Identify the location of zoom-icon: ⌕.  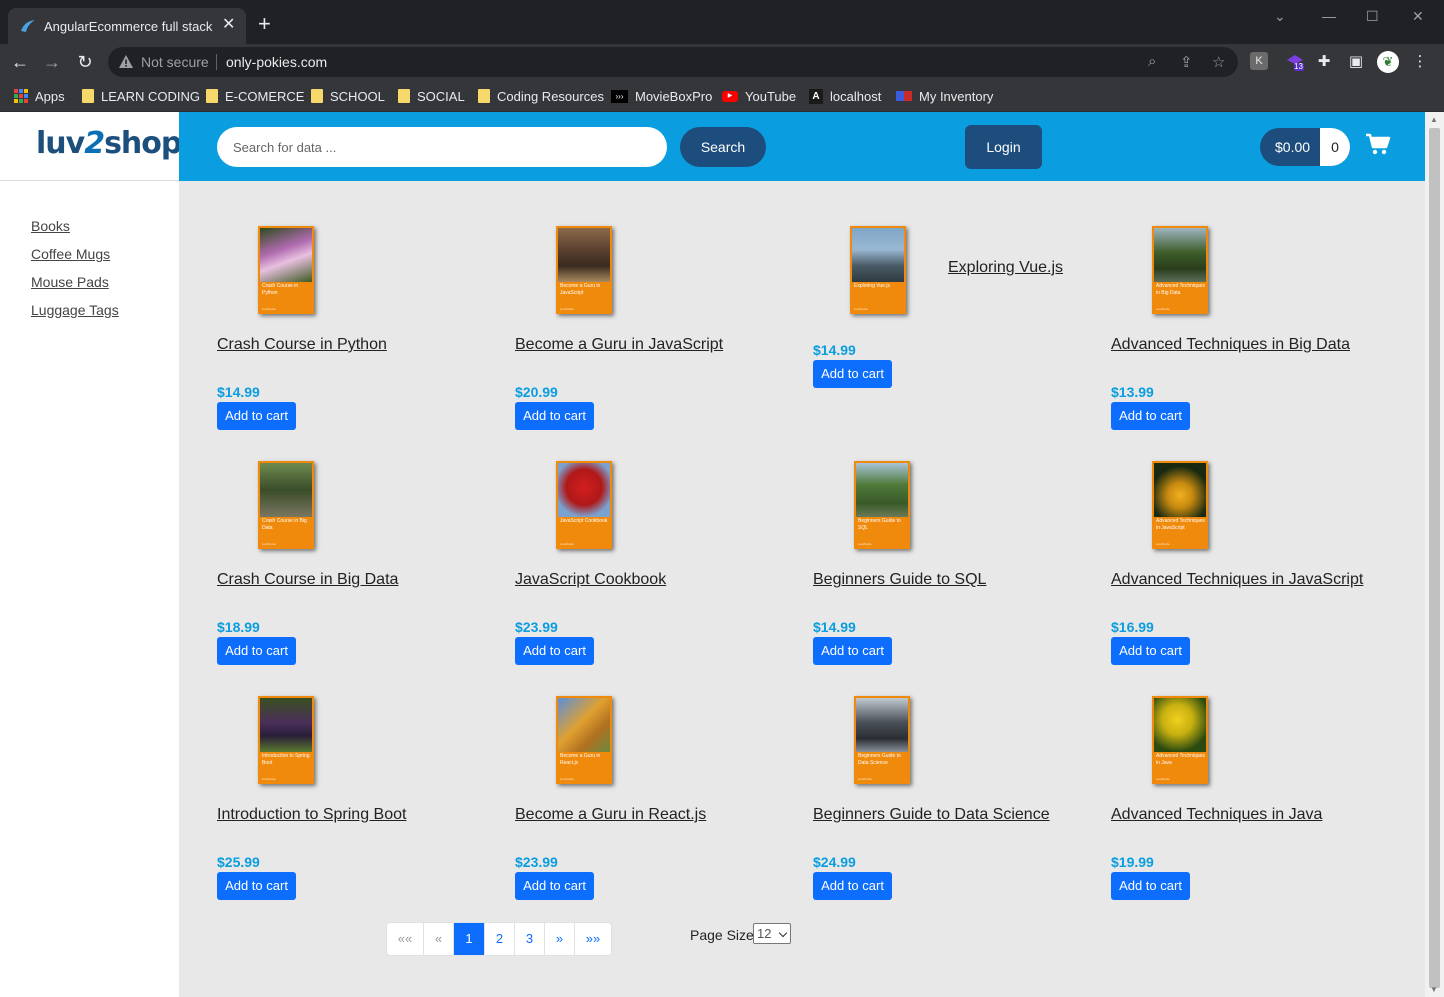
(1152, 61).